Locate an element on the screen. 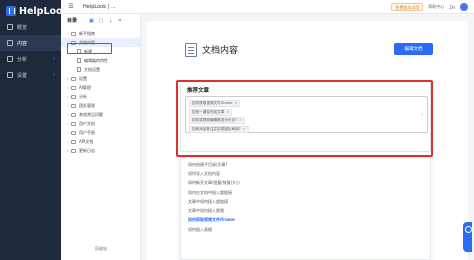 This screenshot has height=260, width=474. tree-item-label: 其他常见问题 is located at coordinates (91, 114).